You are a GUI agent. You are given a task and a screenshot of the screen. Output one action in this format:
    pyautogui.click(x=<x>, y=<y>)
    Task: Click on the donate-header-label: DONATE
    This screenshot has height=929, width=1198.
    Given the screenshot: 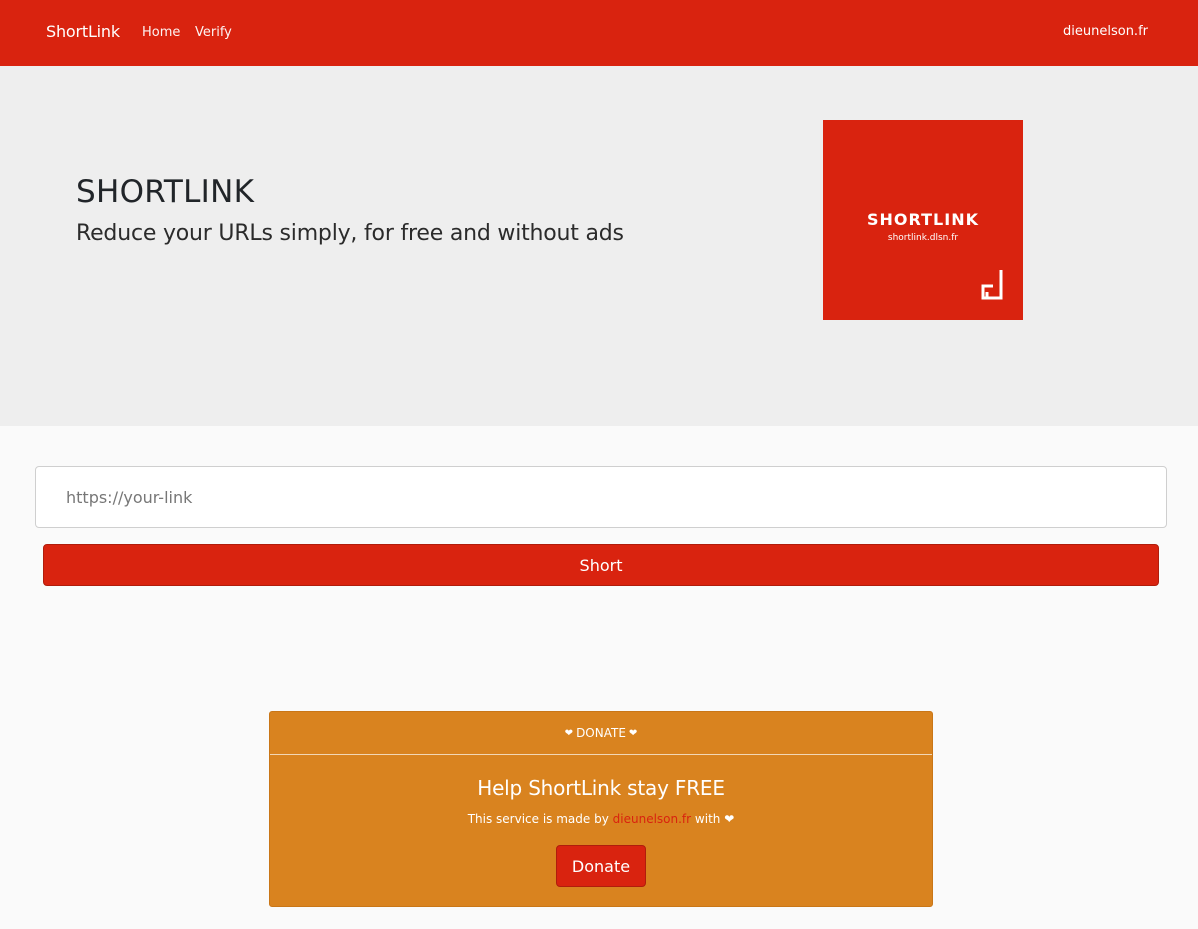 What is the action you would take?
    pyautogui.click(x=601, y=733)
    